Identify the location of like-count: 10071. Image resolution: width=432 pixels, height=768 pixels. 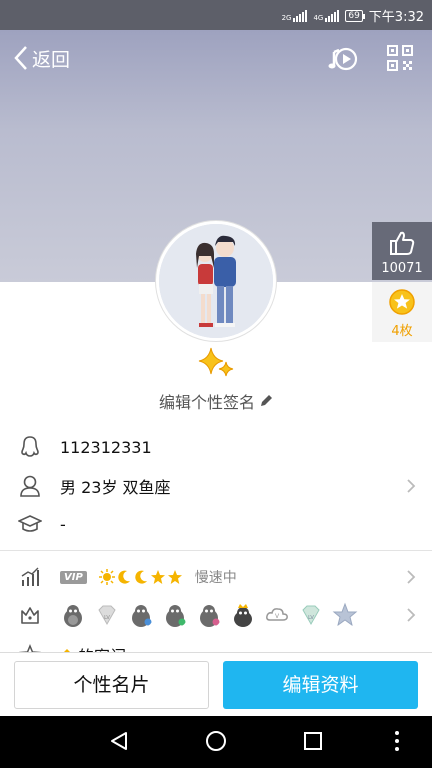
(402, 268).